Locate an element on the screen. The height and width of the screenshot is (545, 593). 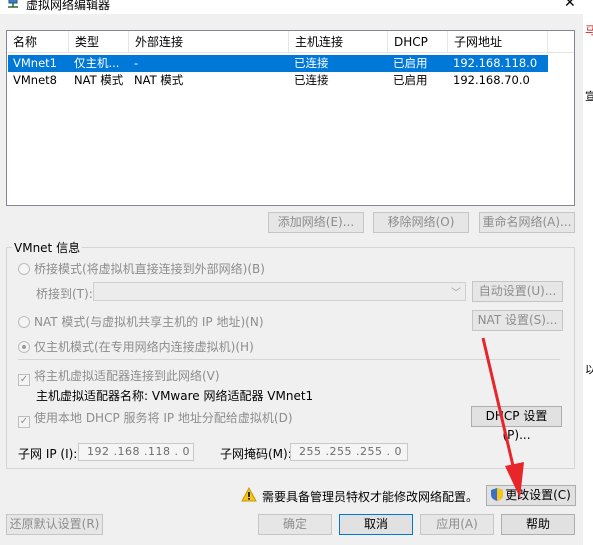
help-button: 帮助 is located at coordinates (538, 524).